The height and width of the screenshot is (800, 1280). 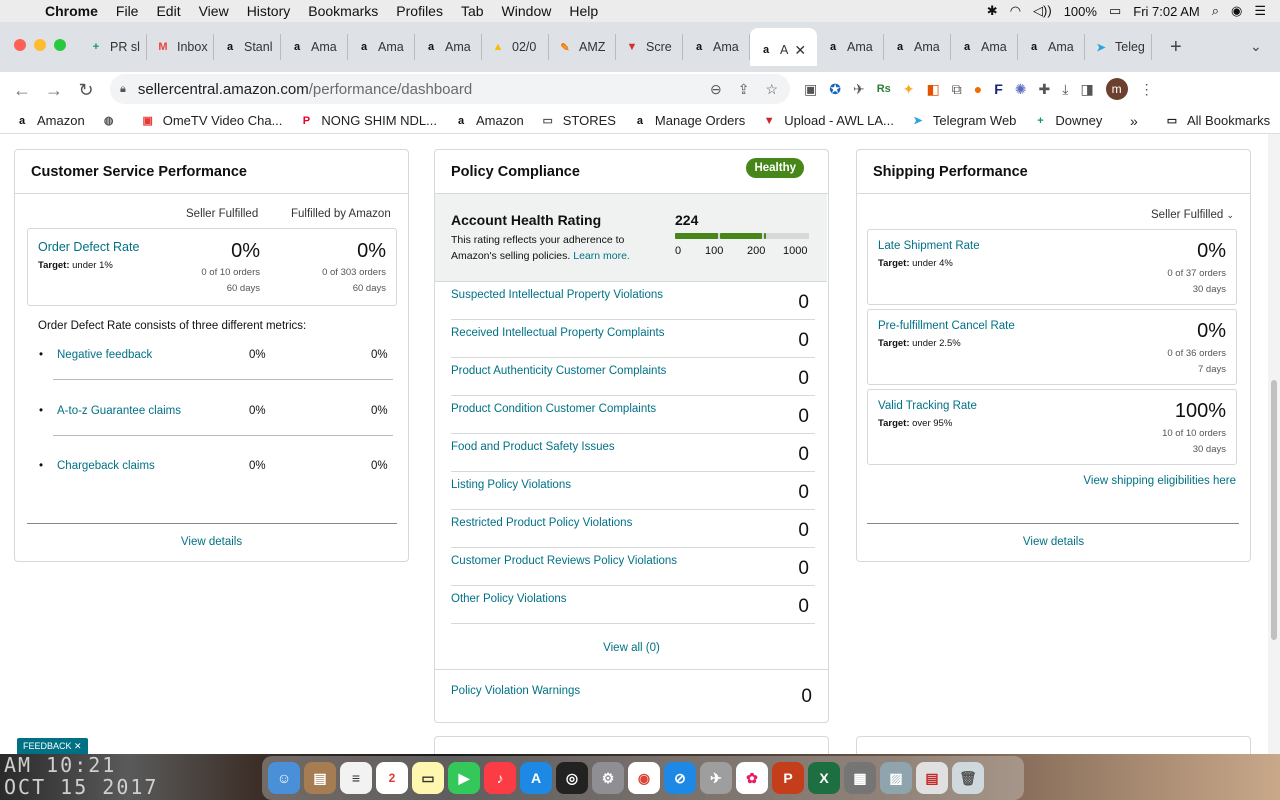 What do you see at coordinates (680, 778) in the screenshot?
I see `safari-icon: ⊘` at bounding box center [680, 778].